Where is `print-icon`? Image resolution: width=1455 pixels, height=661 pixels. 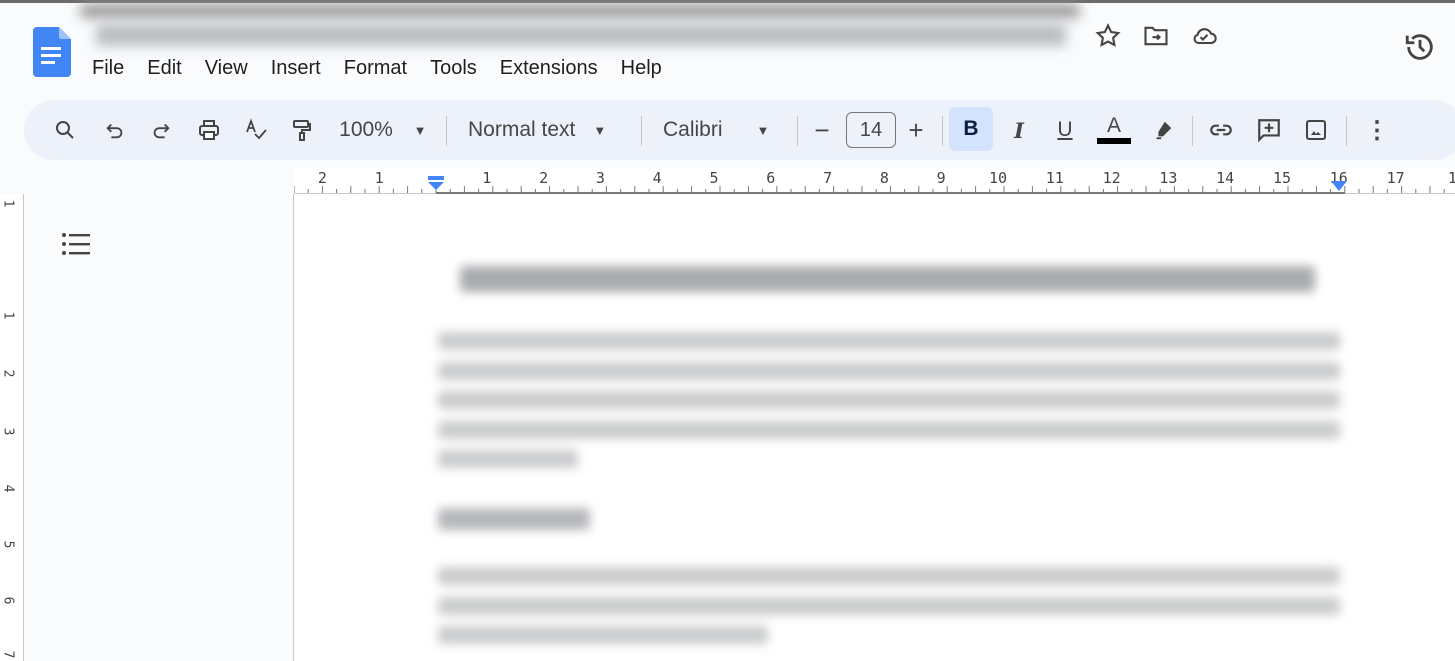 print-icon is located at coordinates (209, 130).